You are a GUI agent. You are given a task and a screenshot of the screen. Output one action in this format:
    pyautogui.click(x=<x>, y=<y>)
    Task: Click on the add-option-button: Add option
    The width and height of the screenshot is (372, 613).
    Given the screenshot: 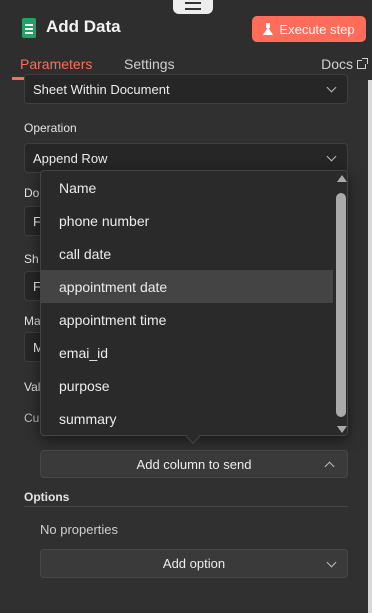 What is the action you would take?
    pyautogui.click(x=194, y=563)
    